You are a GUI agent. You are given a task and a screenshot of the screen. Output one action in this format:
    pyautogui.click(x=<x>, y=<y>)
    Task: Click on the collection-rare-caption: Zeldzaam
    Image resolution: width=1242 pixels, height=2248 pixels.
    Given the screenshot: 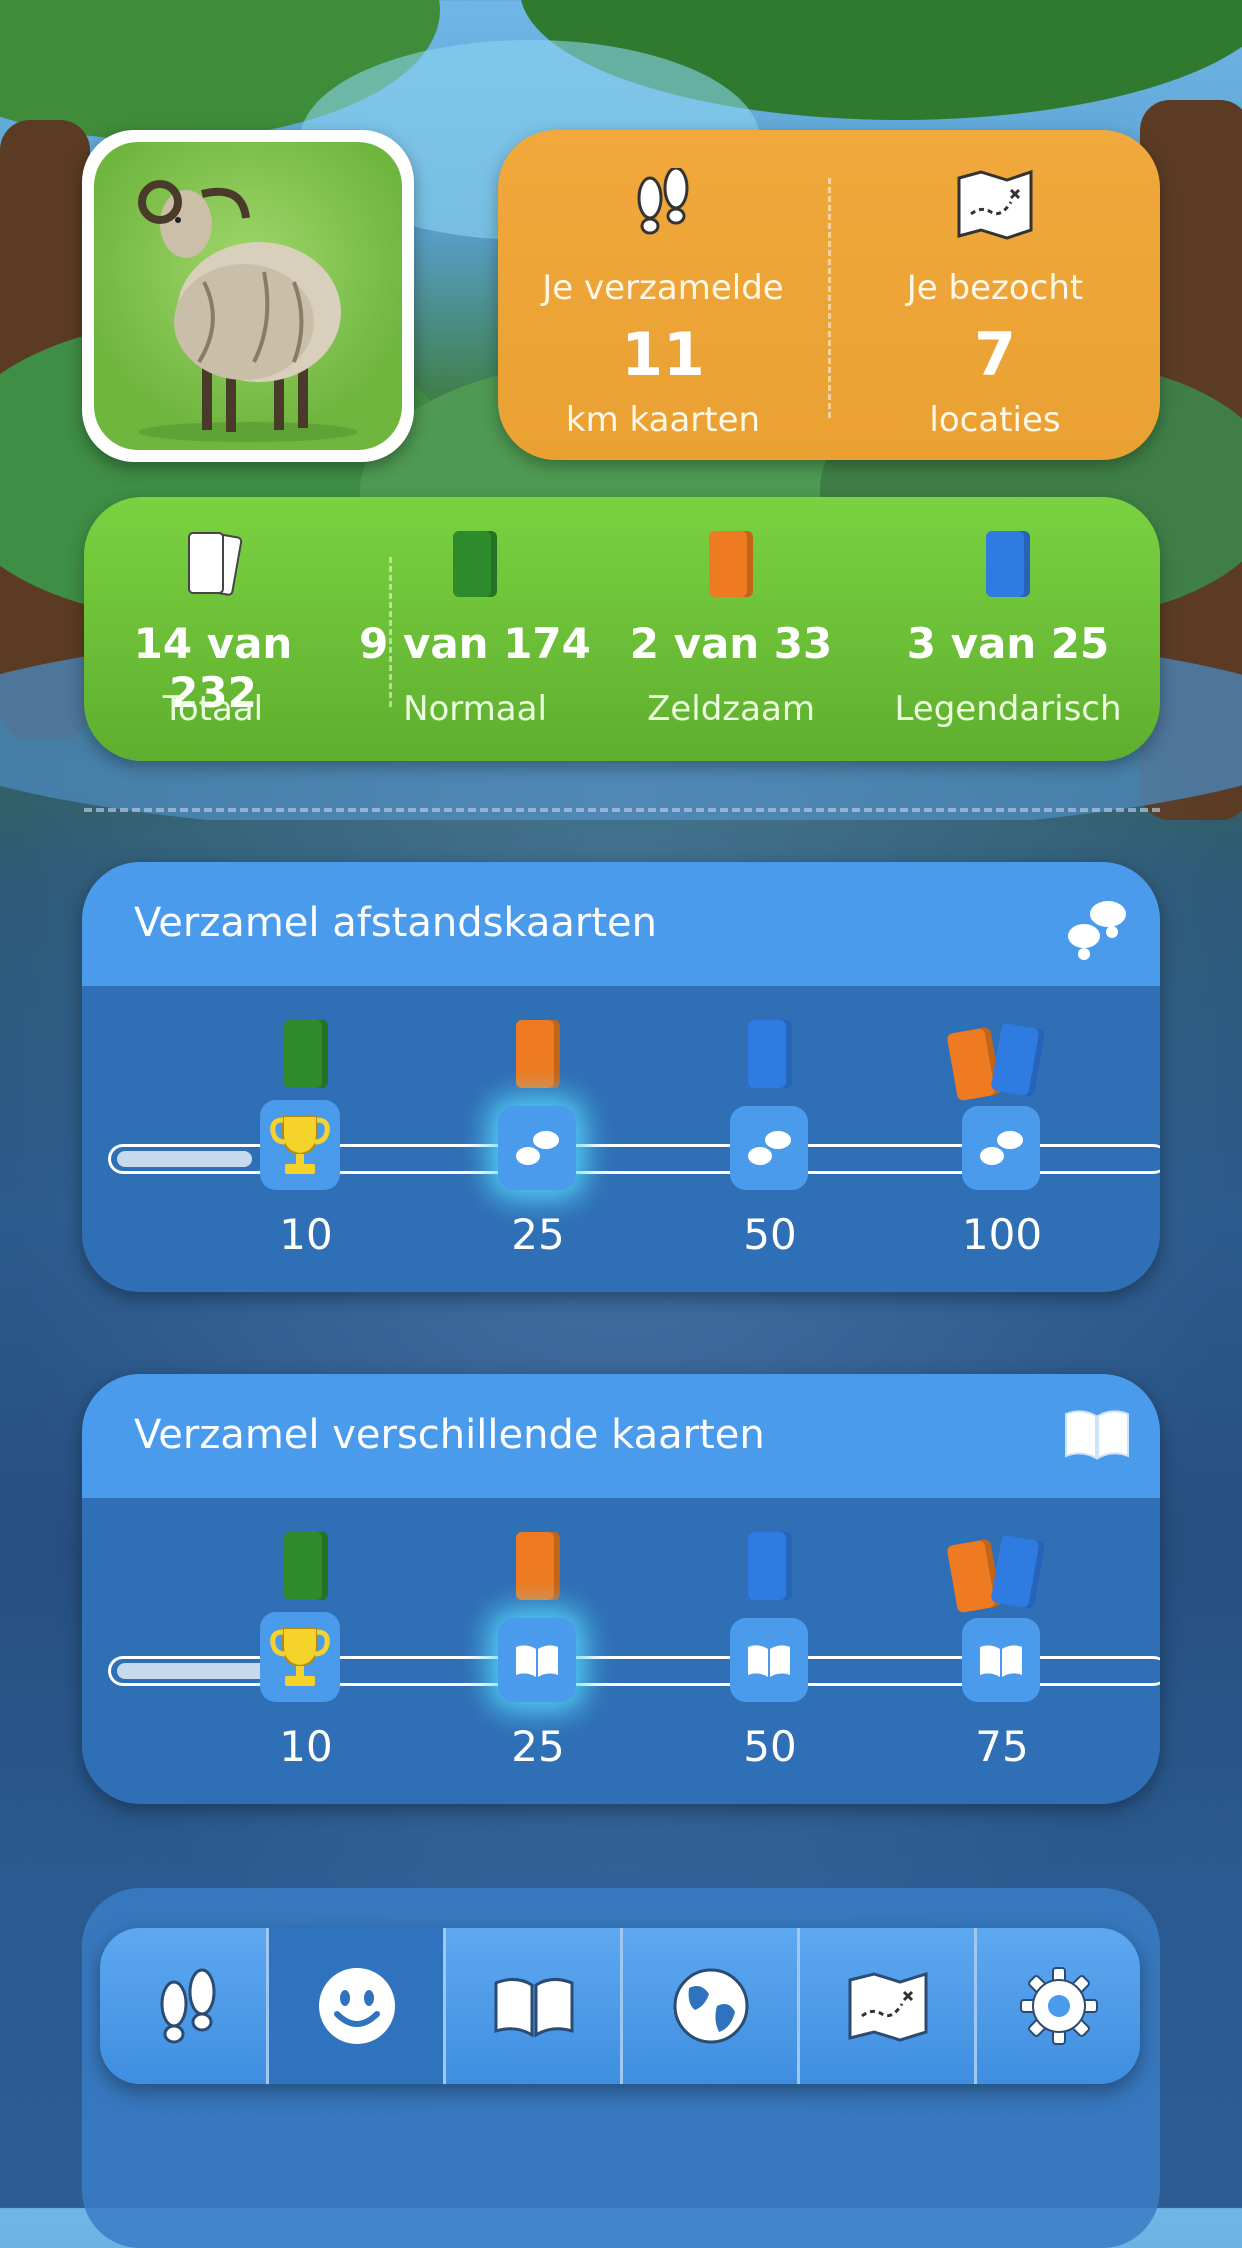 What is the action you would take?
    pyautogui.click(x=731, y=709)
    